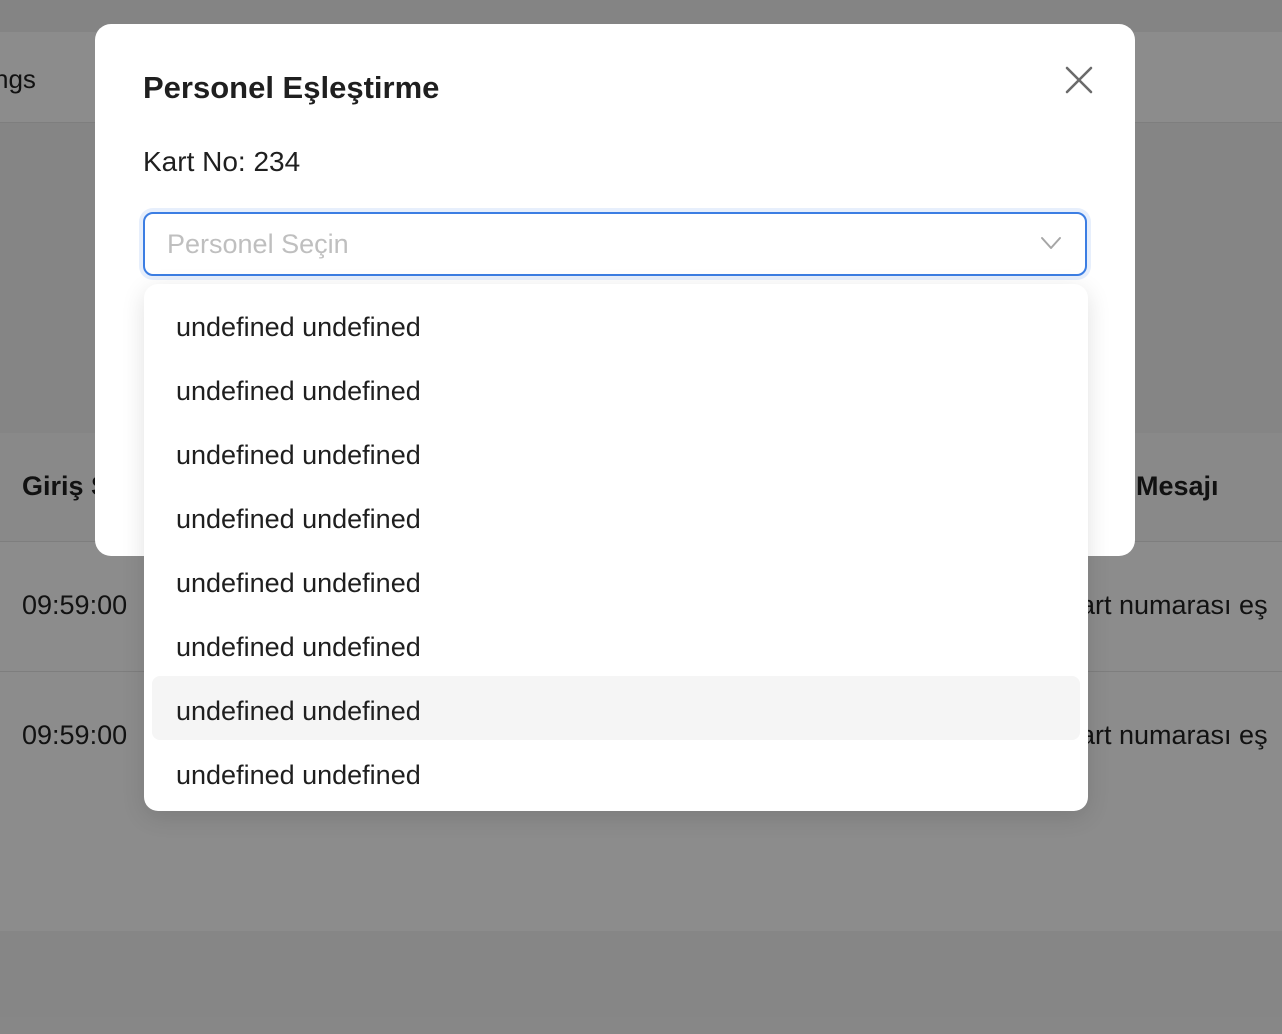 This screenshot has height=1034, width=1282. What do you see at coordinates (258, 244) in the screenshot?
I see `select-placeholder: Personel Seçin` at bounding box center [258, 244].